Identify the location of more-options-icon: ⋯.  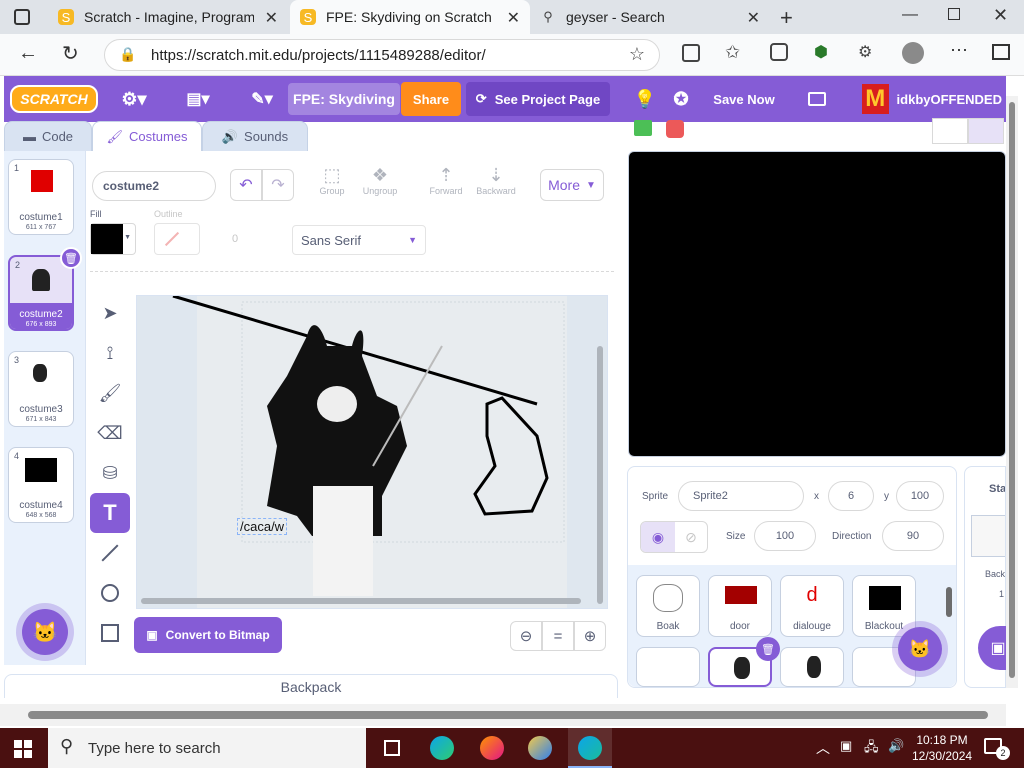
(959, 50).